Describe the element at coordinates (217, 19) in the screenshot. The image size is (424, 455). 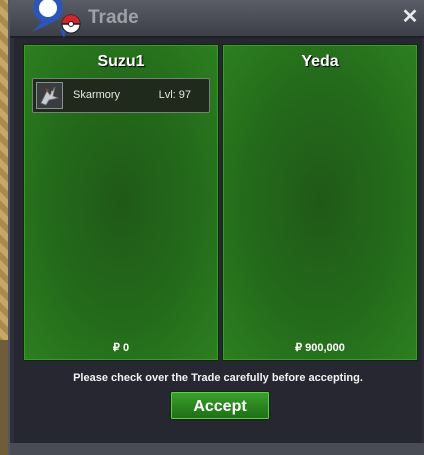
I see `title-bar: Trade ✕` at that location.